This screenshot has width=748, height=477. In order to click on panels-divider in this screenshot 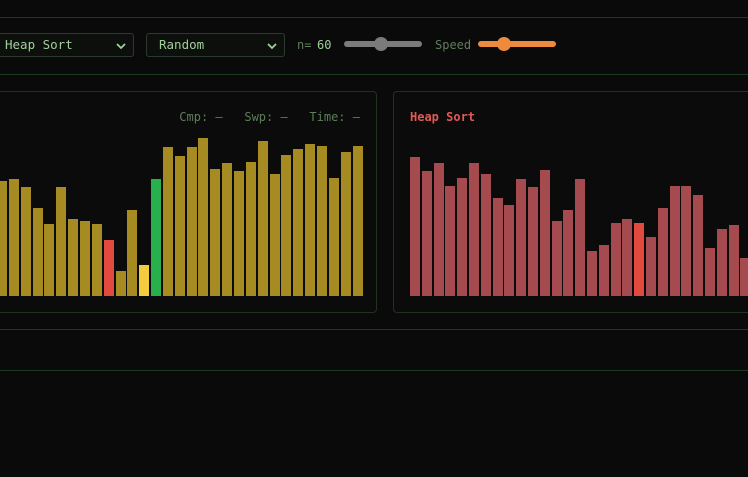, I will do `click(374, 329)`.